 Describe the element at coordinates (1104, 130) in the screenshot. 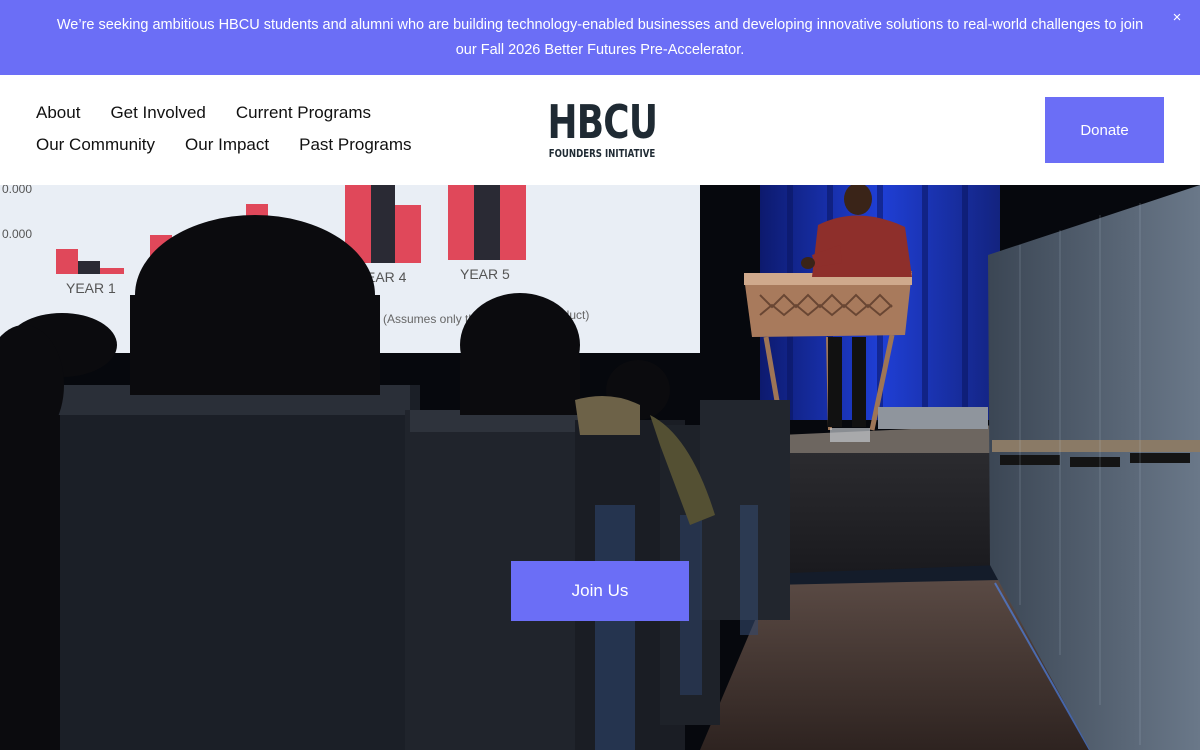

I see `donate-button: Donate` at that location.